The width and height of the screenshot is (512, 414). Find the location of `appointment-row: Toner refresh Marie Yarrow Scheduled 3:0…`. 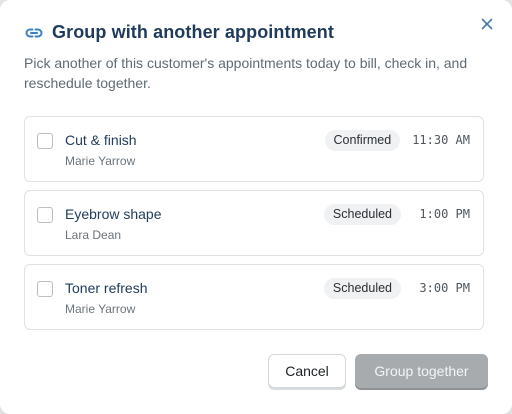

appointment-row: Toner refresh Marie Yarrow Scheduled 3:0… is located at coordinates (254, 297).